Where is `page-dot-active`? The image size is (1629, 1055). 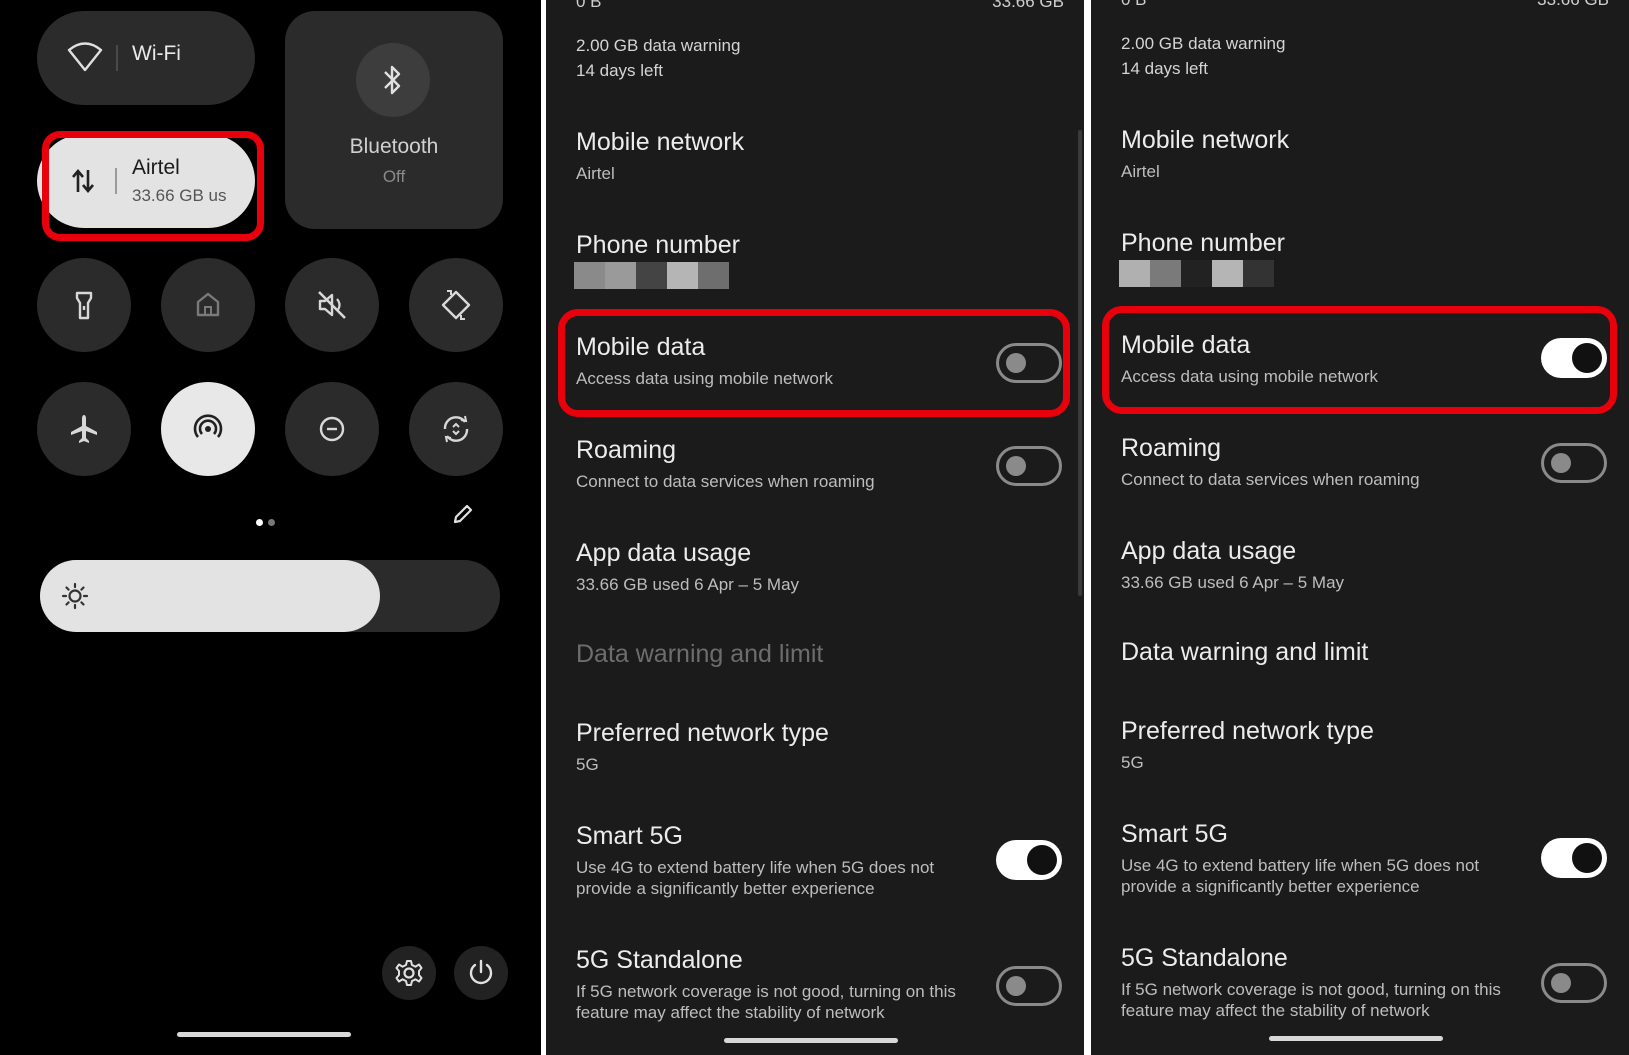 page-dot-active is located at coordinates (259, 522).